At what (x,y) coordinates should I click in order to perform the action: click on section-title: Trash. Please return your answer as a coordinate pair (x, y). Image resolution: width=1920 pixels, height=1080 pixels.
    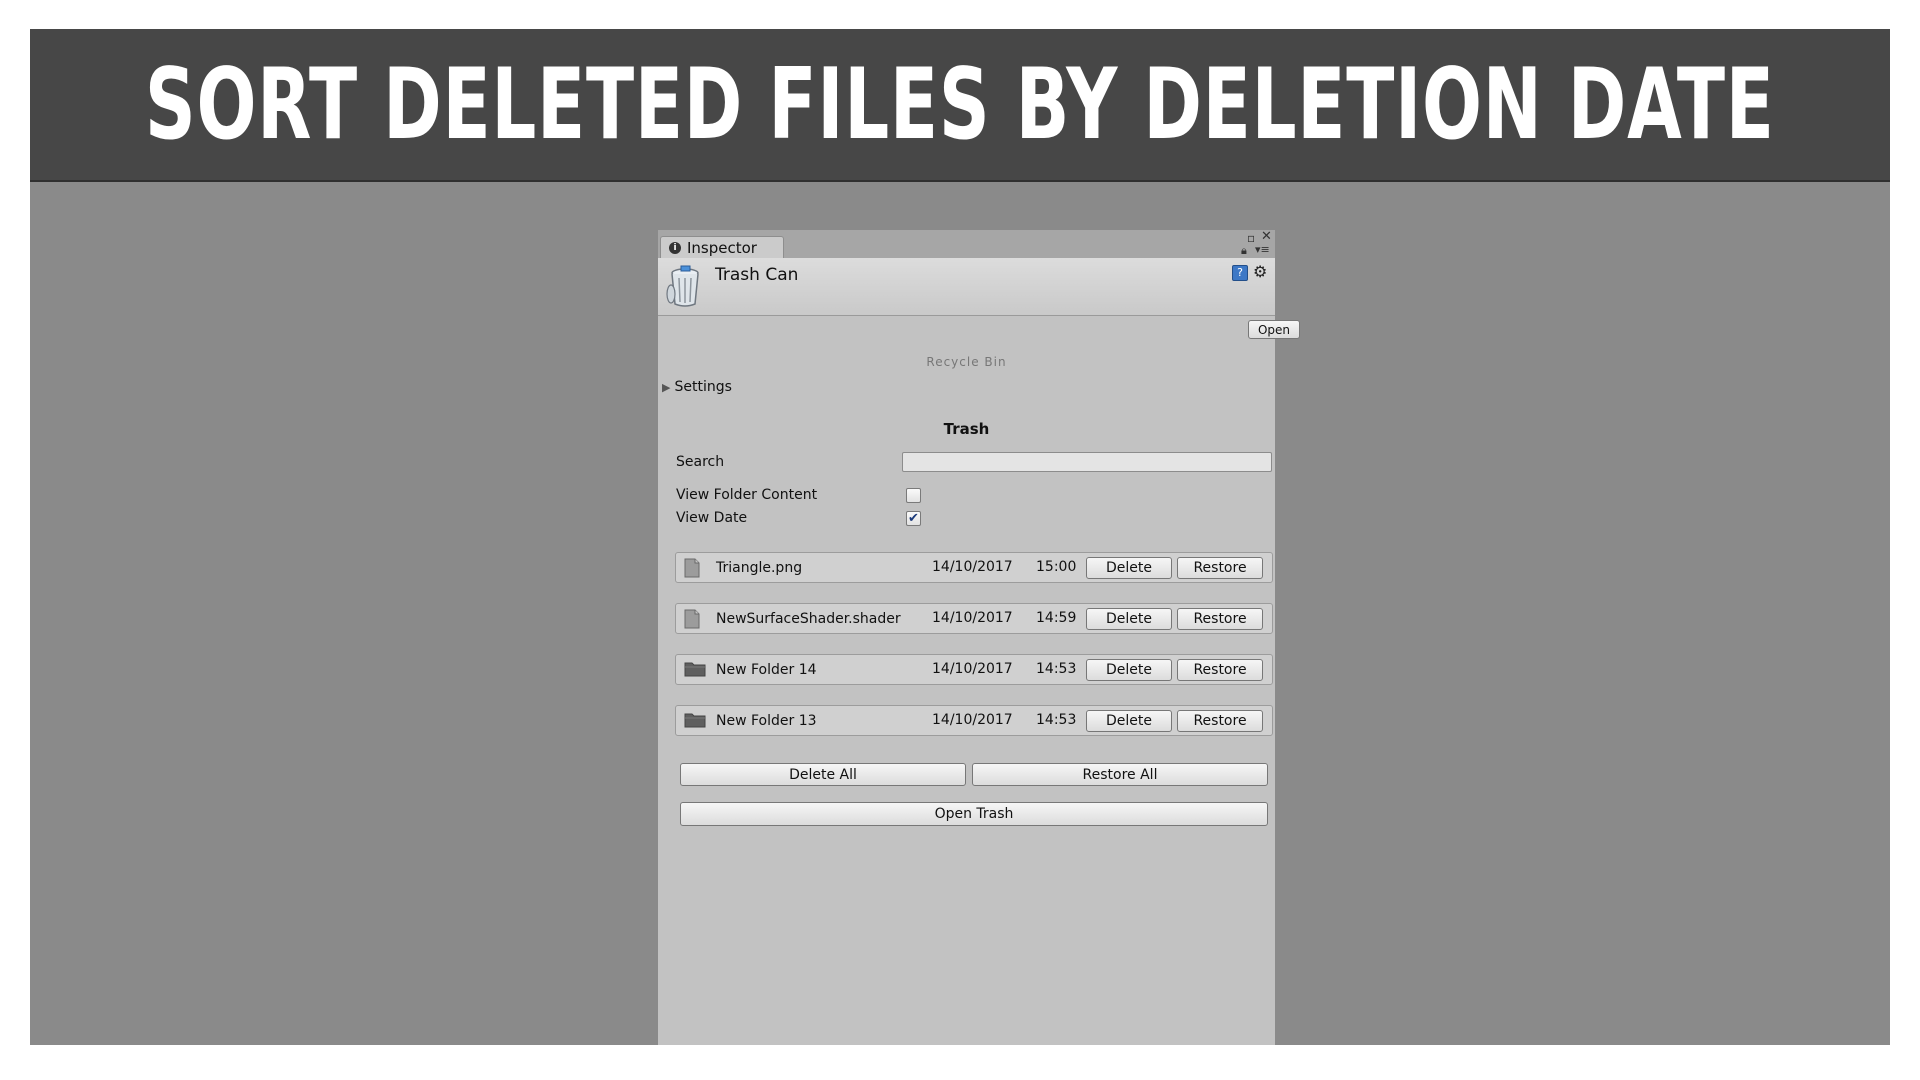
    Looking at the image, I should click on (966, 429).